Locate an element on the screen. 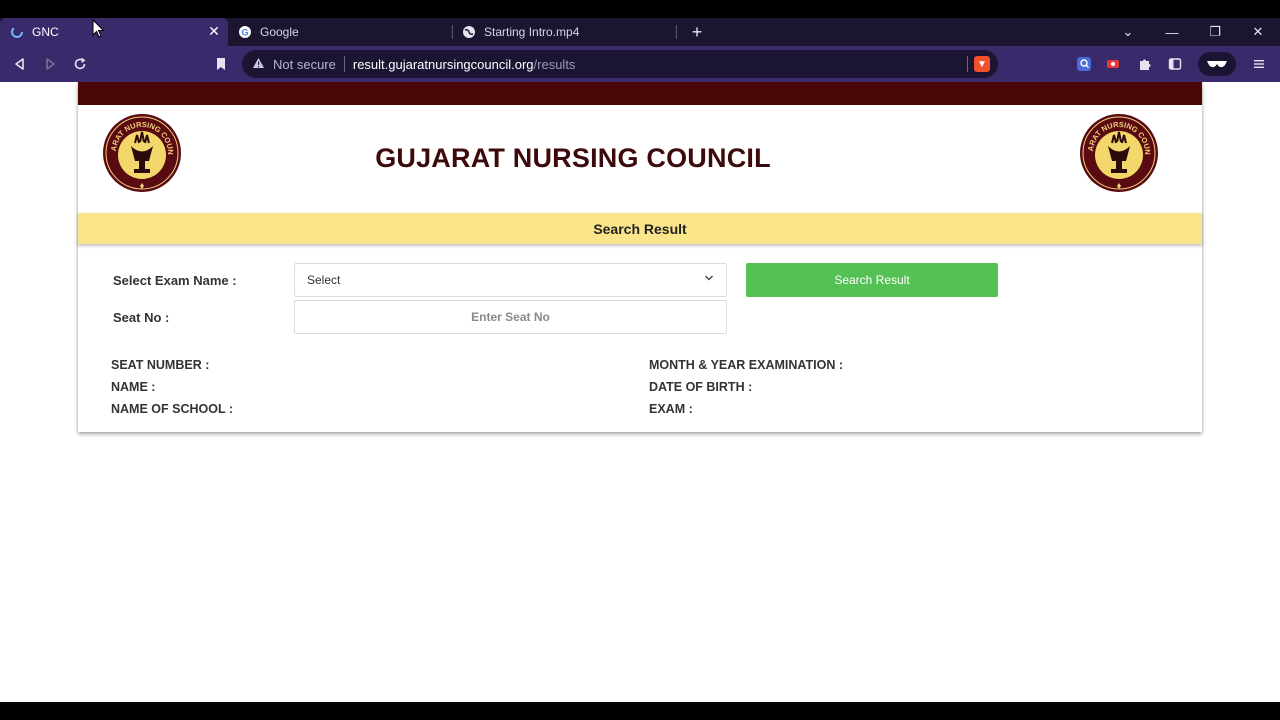 Image resolution: width=1280 pixels, height=720 pixels. svg-text: G is located at coordinates (244, 33).